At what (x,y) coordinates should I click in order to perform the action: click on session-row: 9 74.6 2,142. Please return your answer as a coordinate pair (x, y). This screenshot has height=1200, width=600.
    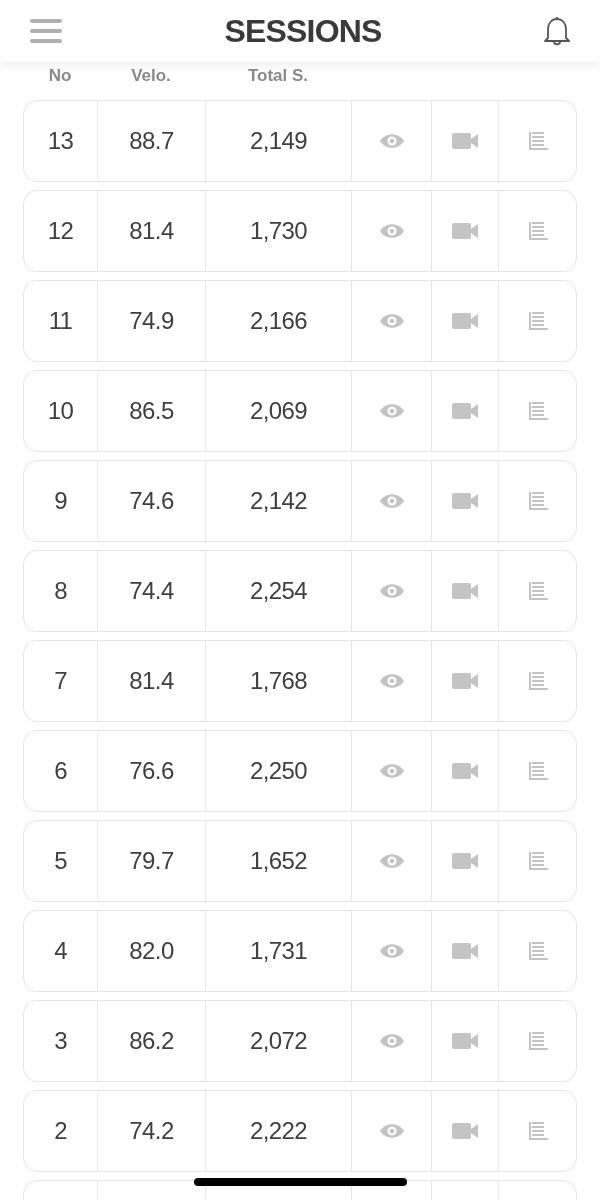
    Looking at the image, I should click on (300, 501).